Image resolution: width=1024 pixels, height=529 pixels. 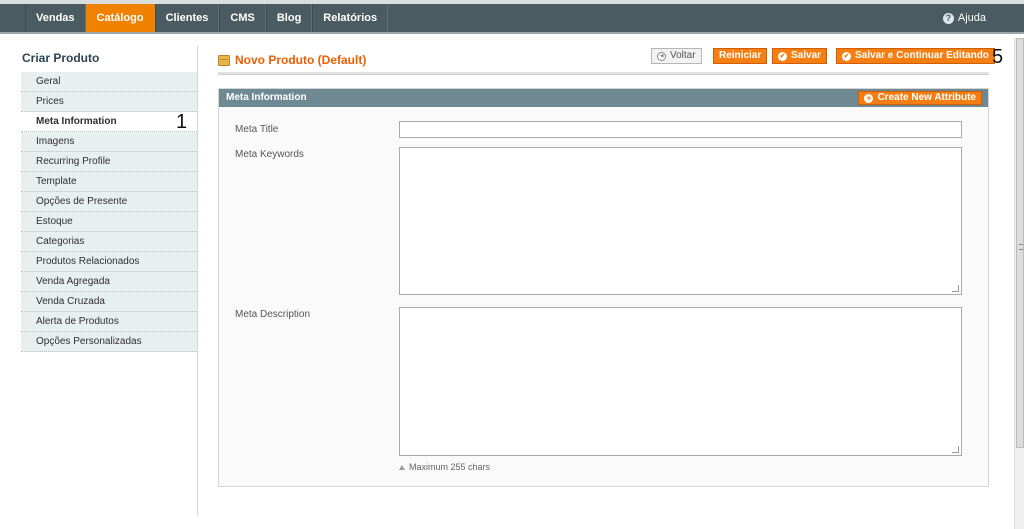 I want to click on max-chars-note: Maximum 255 chars, so click(x=444, y=467).